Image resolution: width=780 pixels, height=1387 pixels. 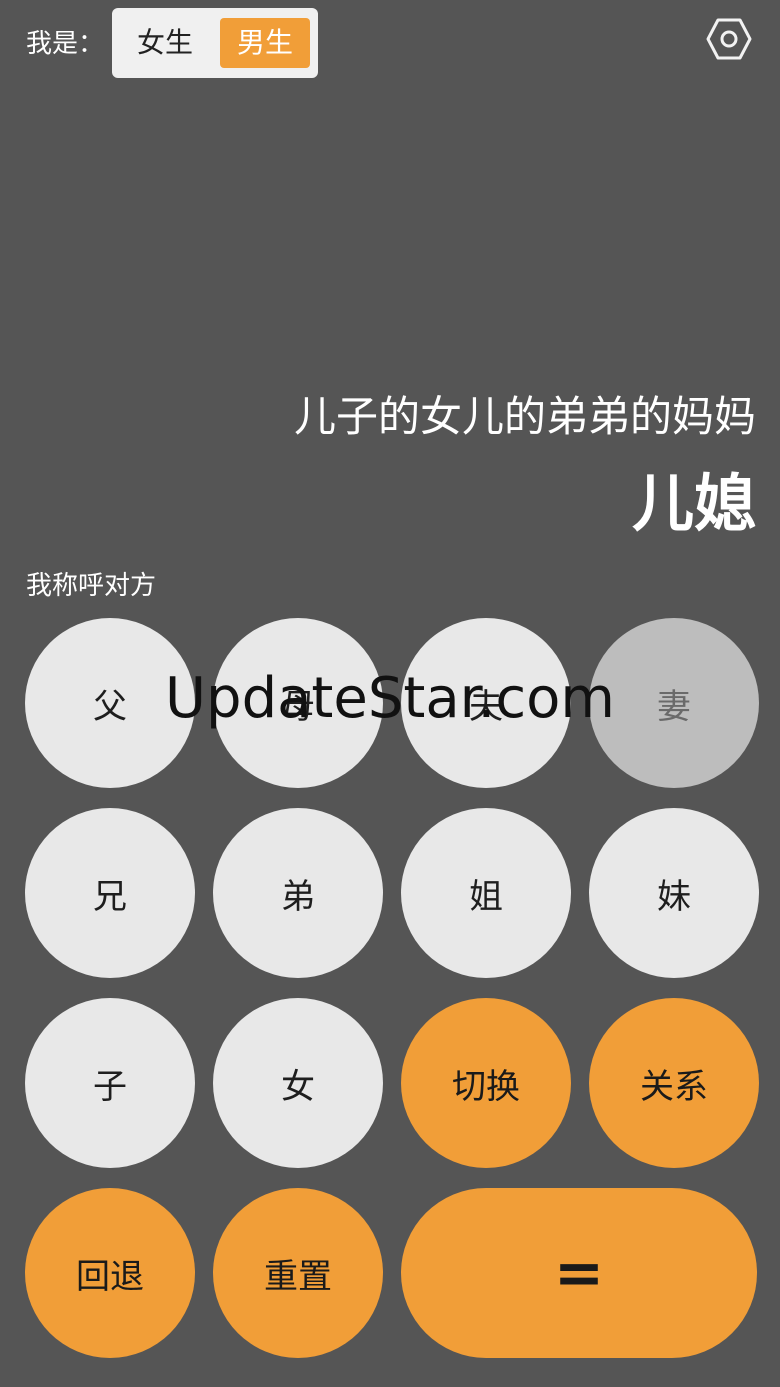 I want to click on me-label: 我是：, so click(x=65, y=44).